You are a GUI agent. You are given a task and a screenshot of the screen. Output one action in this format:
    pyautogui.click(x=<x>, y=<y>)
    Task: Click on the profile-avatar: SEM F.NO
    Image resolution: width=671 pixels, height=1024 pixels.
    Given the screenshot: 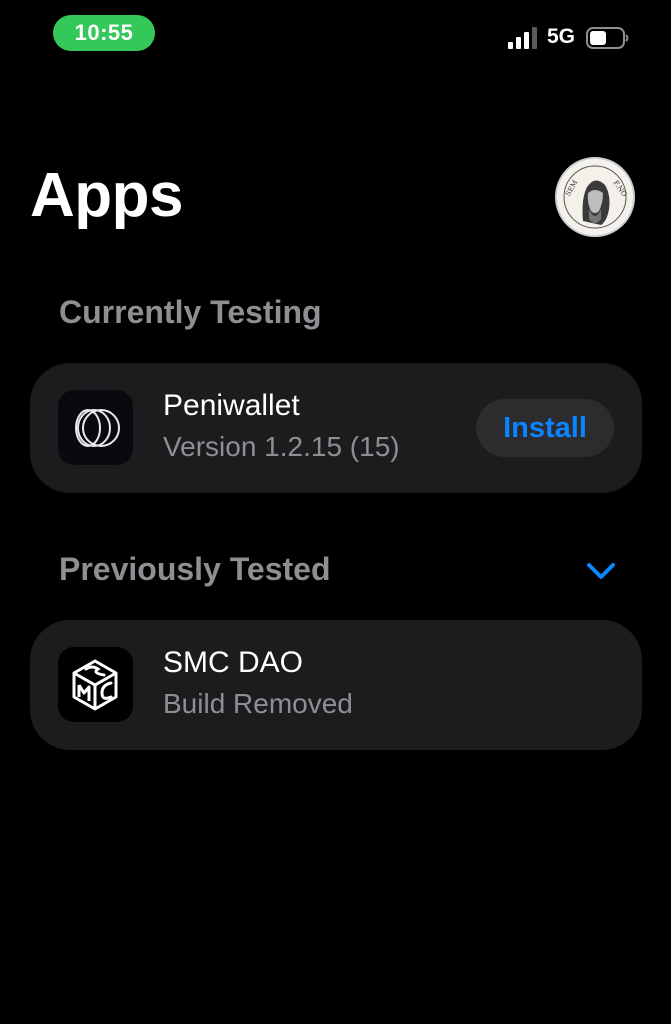 What is the action you would take?
    pyautogui.click(x=595, y=197)
    